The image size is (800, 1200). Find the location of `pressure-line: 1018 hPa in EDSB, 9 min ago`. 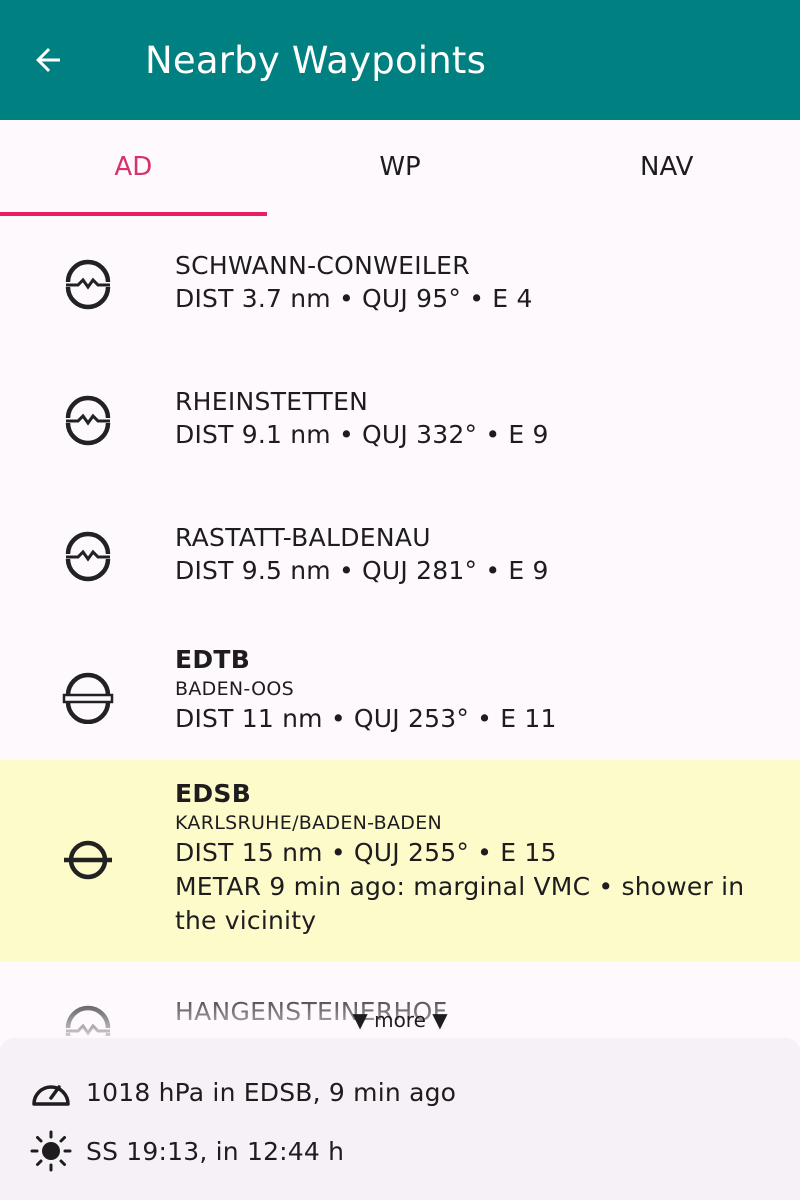

pressure-line: 1018 hPa in EDSB, 9 min ago is located at coordinates (243, 1092).